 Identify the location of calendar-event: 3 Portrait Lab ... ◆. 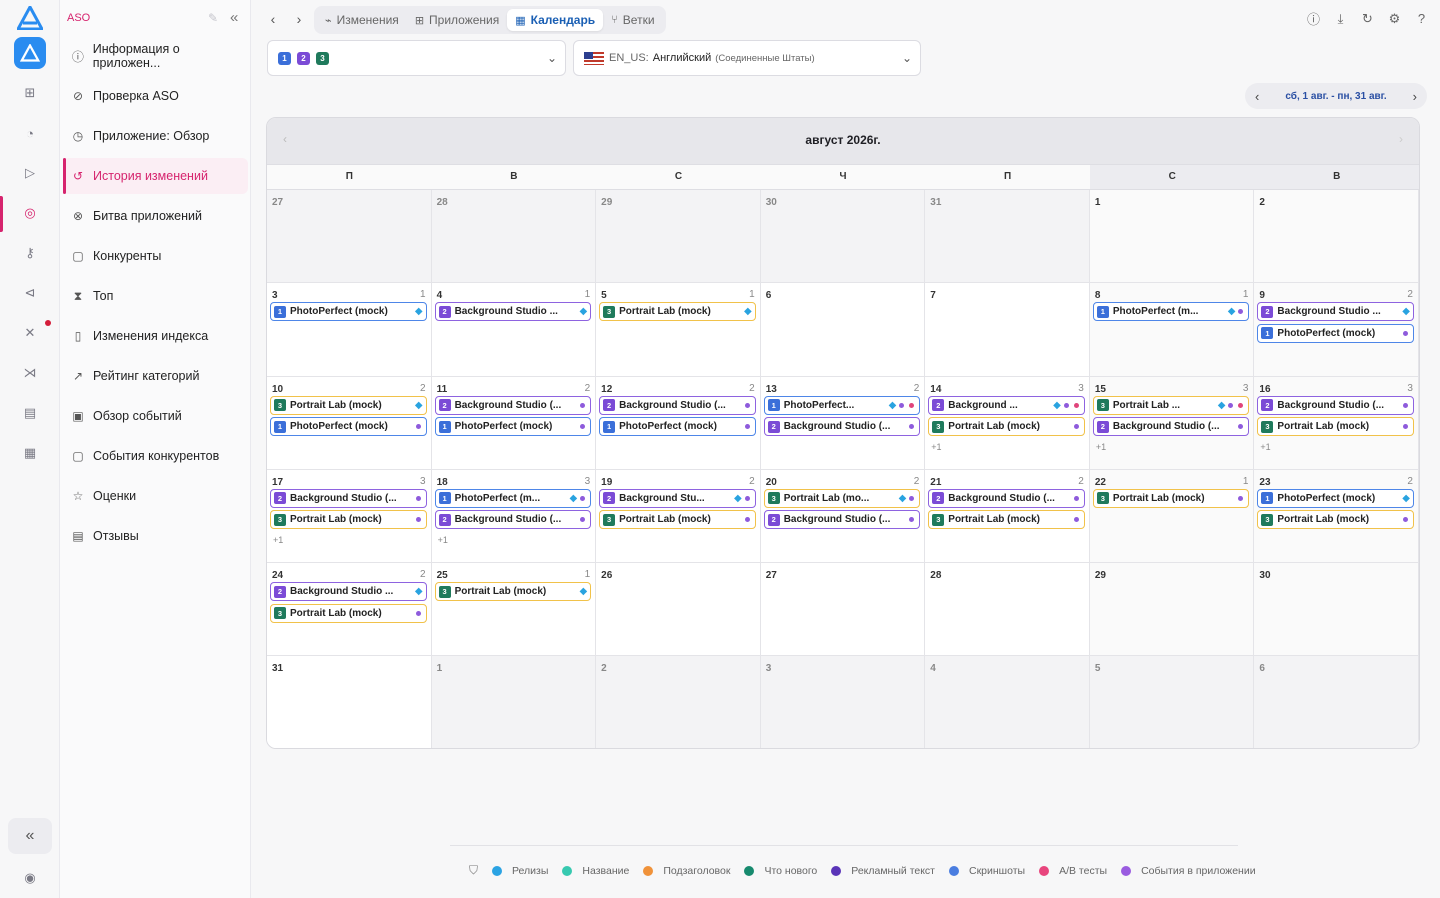
(1171, 405).